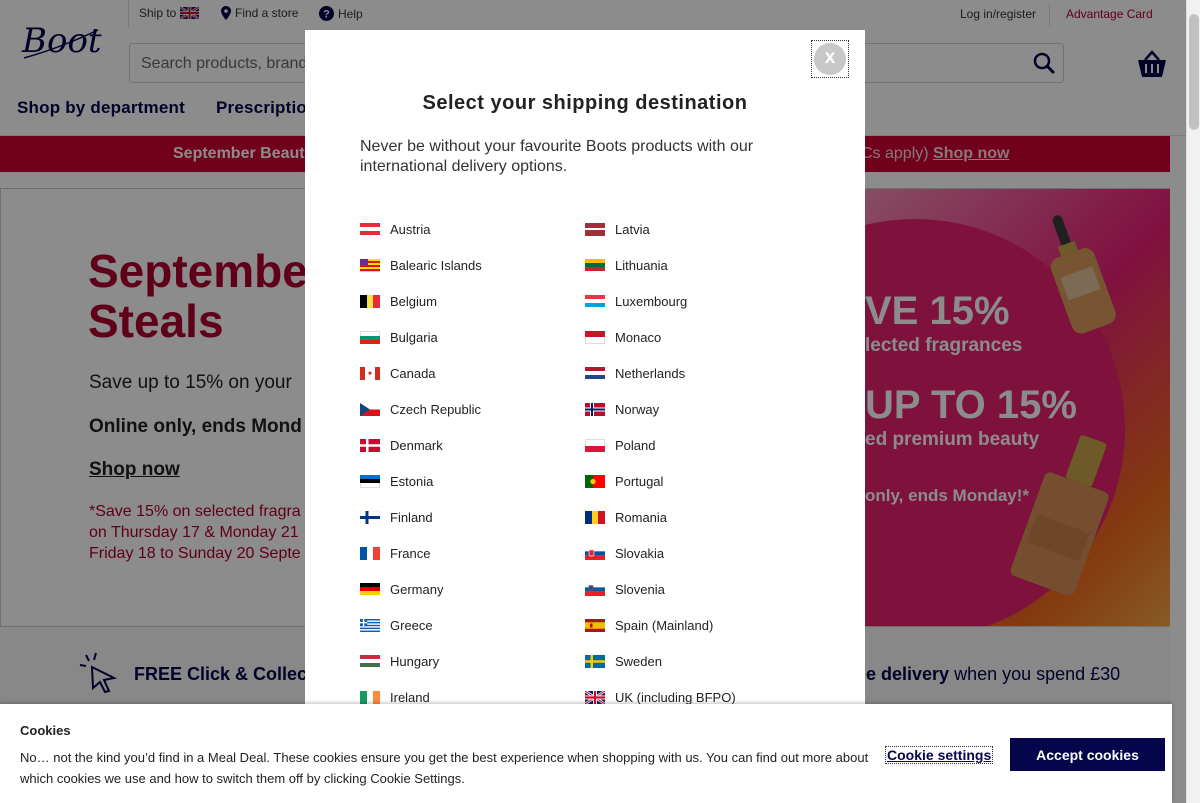 The height and width of the screenshot is (803, 1200). What do you see at coordinates (415, 661) in the screenshot?
I see `country-name: Hungary` at bounding box center [415, 661].